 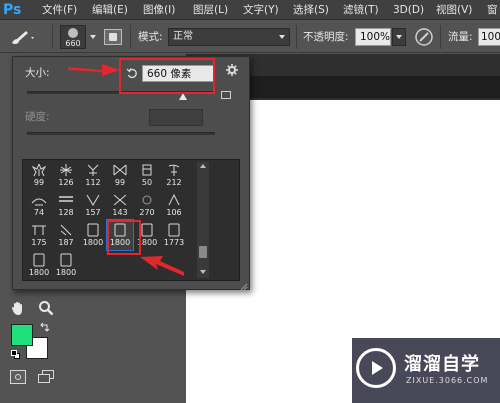 What do you see at coordinates (39, 205) in the screenshot?
I see `brush-preset: 74` at bounding box center [39, 205].